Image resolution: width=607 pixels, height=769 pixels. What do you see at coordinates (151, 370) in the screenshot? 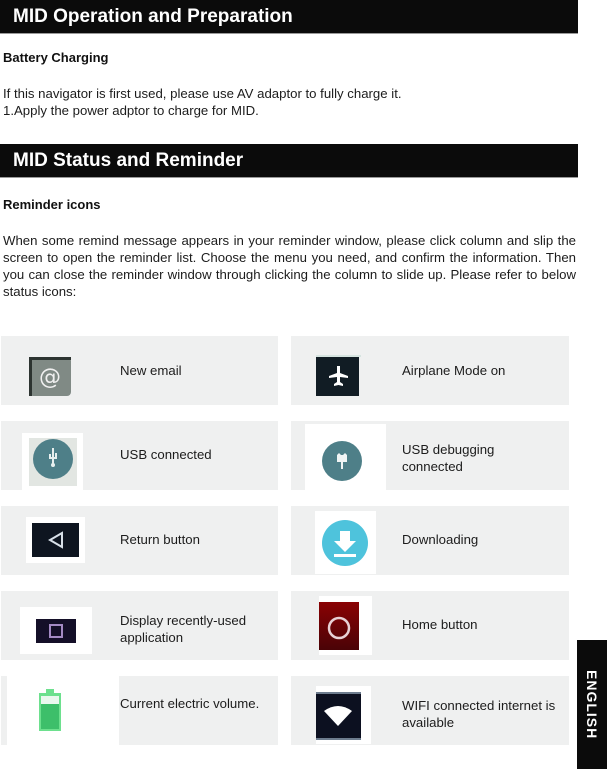
I see `status-label: New email` at bounding box center [151, 370].